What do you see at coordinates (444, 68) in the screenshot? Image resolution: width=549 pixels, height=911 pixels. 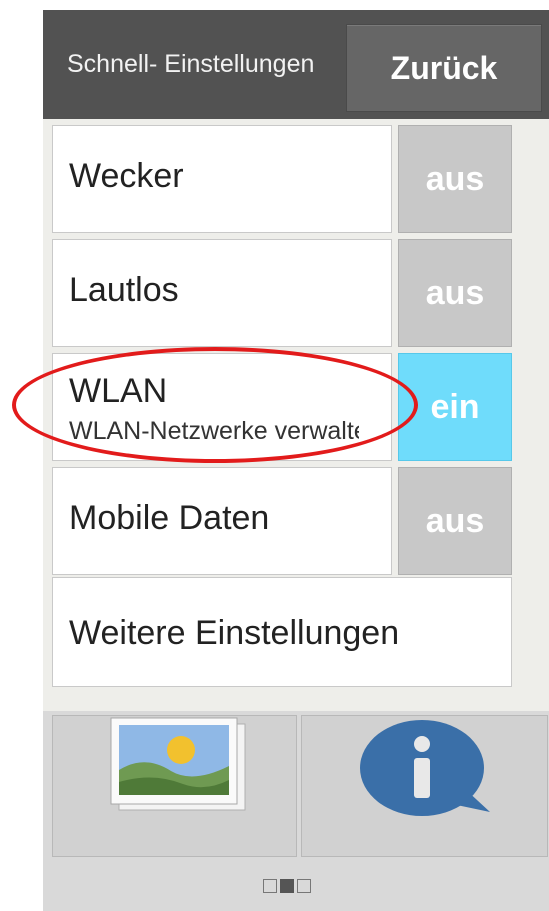 I see `back-button: Zurück` at bounding box center [444, 68].